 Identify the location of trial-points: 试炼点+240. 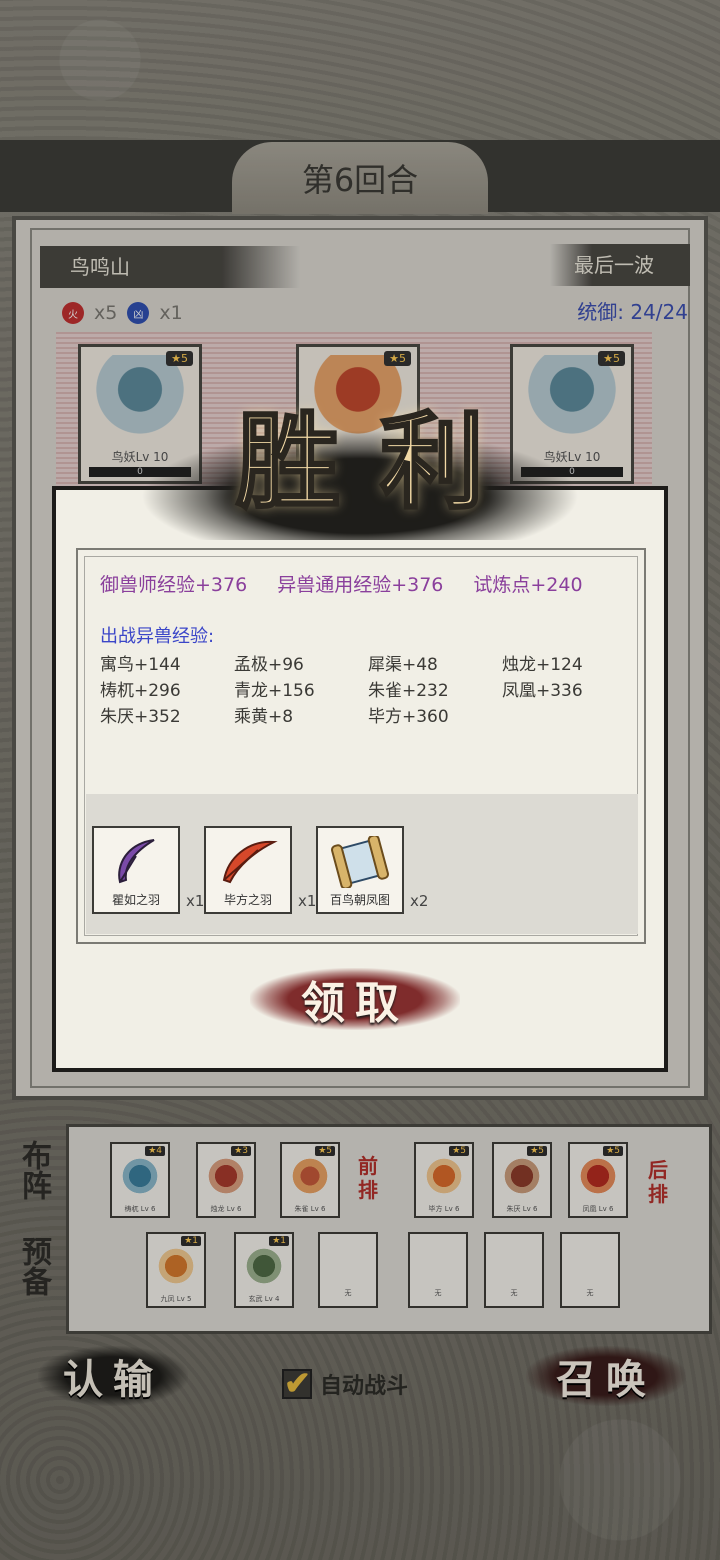
(528, 585).